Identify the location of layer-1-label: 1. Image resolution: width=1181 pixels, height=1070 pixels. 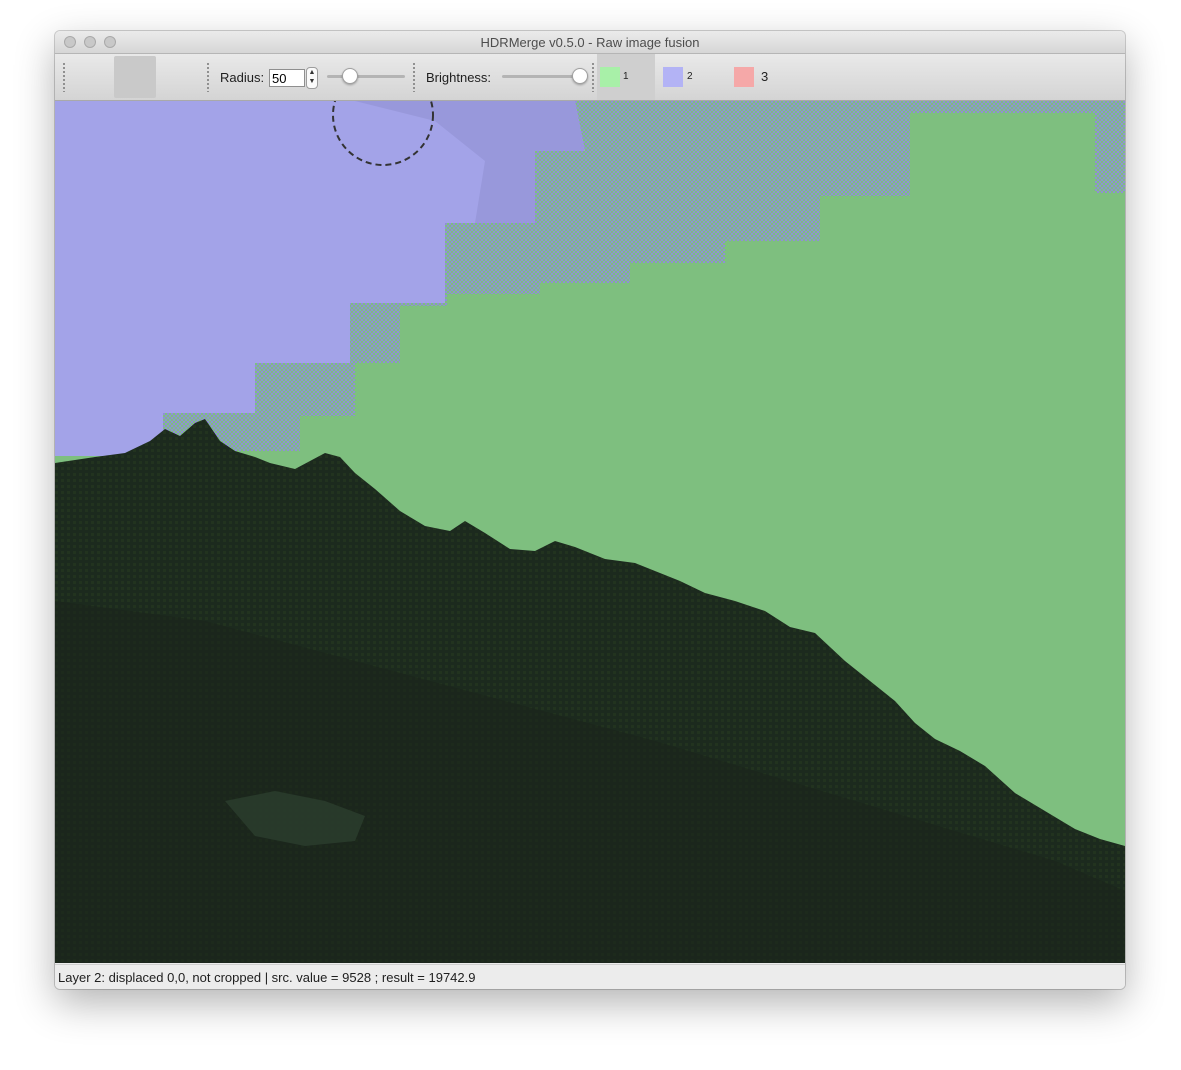
(626, 76).